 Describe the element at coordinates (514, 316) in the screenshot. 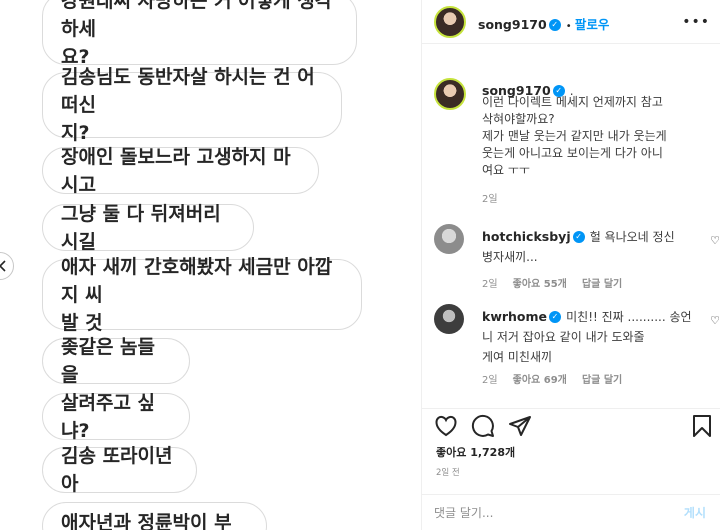

I see `comment-username: kwrhome` at that location.